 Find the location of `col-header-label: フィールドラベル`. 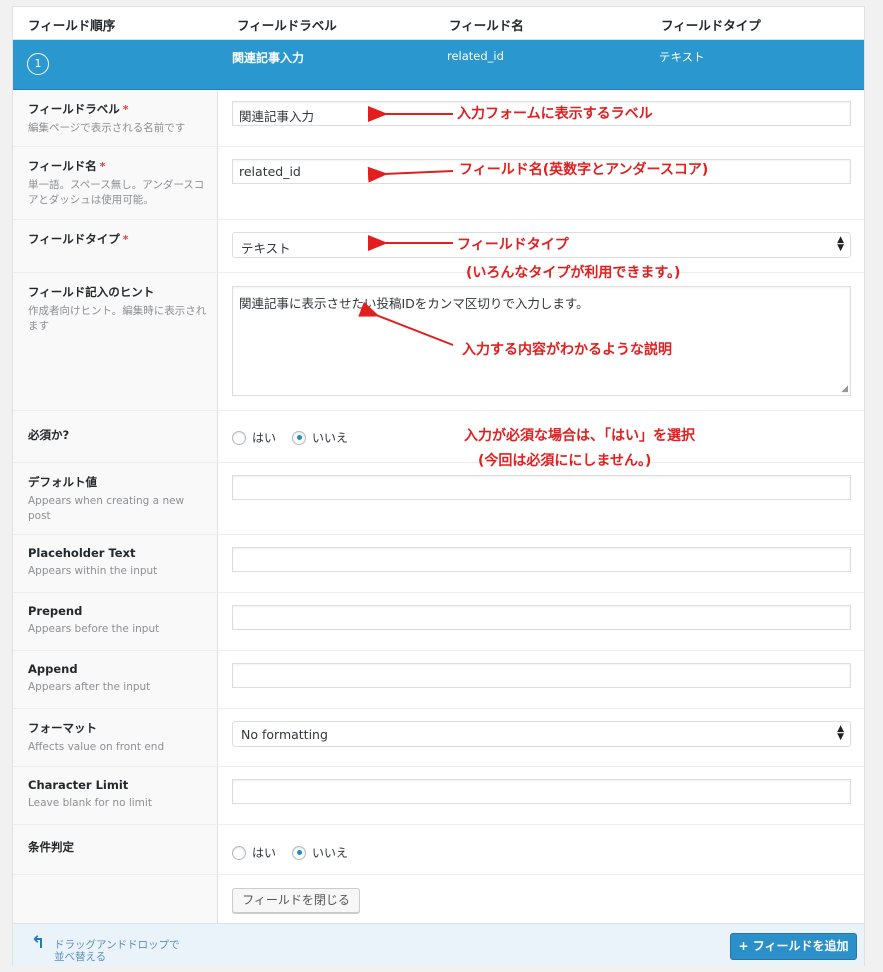

col-header-label: フィールドラベル is located at coordinates (287, 25).